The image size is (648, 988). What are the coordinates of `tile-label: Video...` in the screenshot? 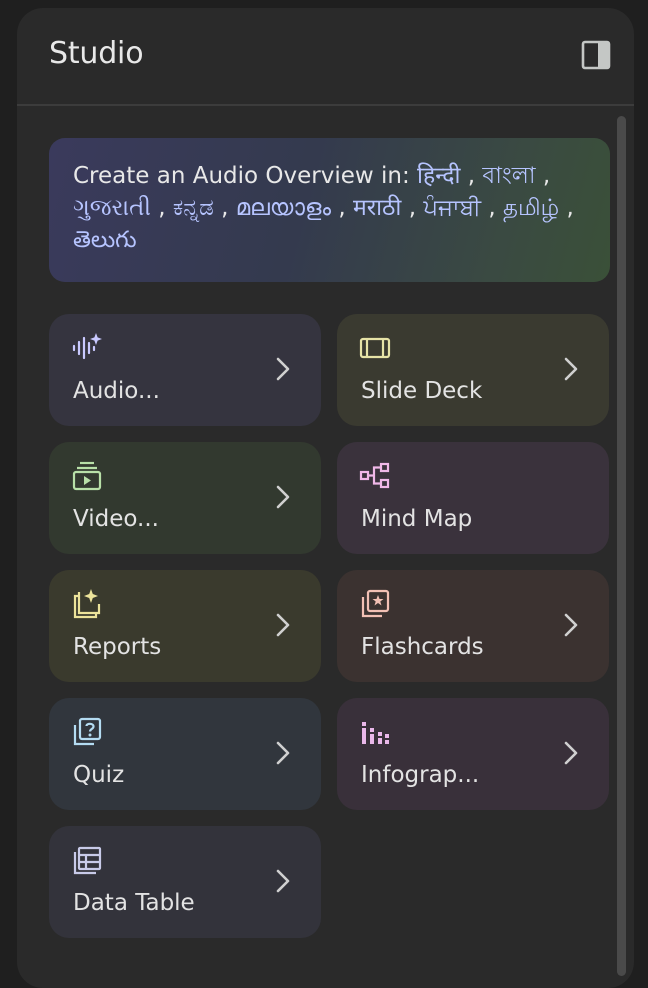 It's located at (116, 519).